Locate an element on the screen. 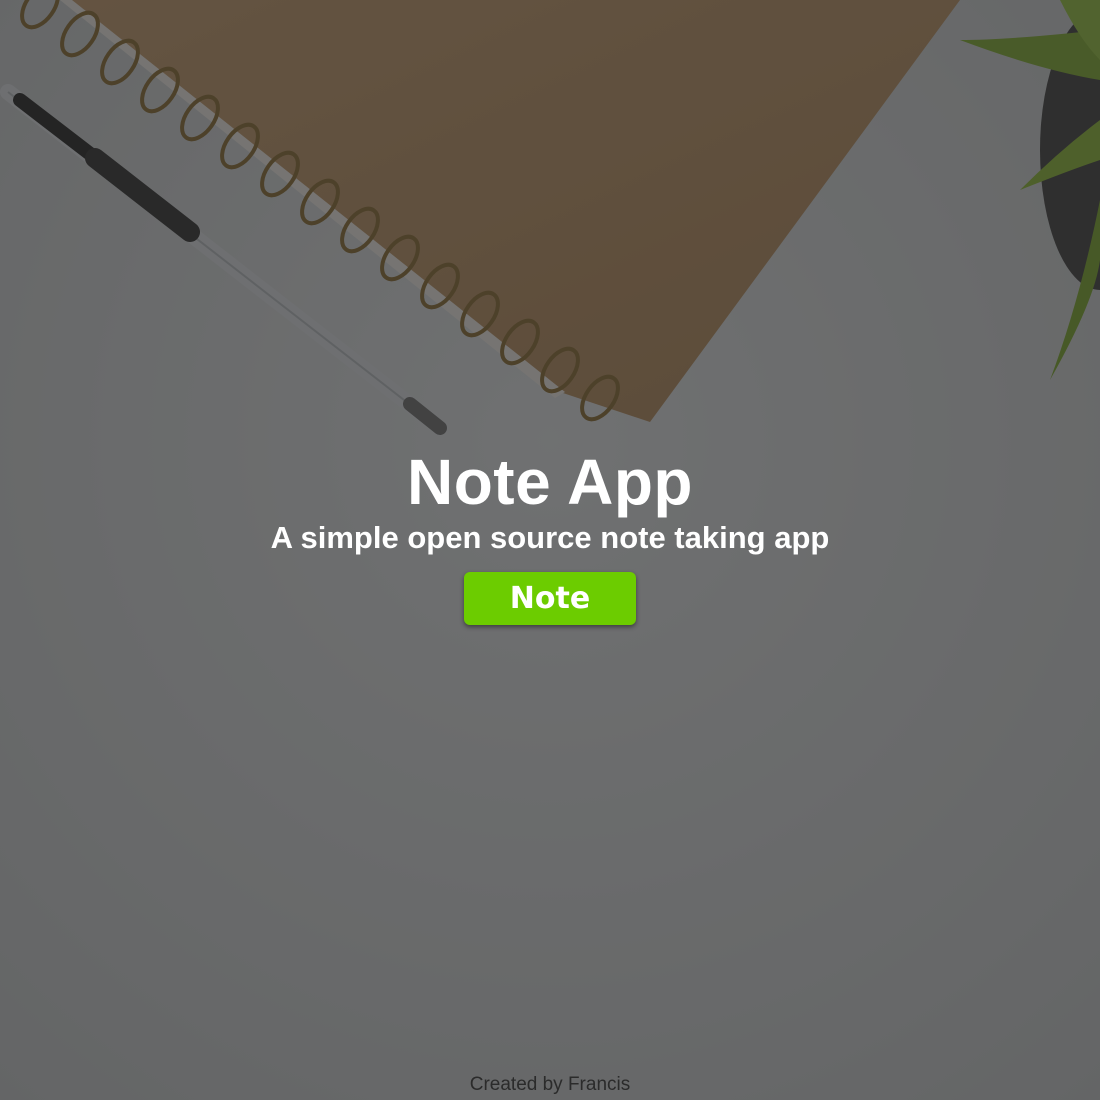 This screenshot has height=1100, width=1100. footer-credit: Created by Francis is located at coordinates (550, 1084).